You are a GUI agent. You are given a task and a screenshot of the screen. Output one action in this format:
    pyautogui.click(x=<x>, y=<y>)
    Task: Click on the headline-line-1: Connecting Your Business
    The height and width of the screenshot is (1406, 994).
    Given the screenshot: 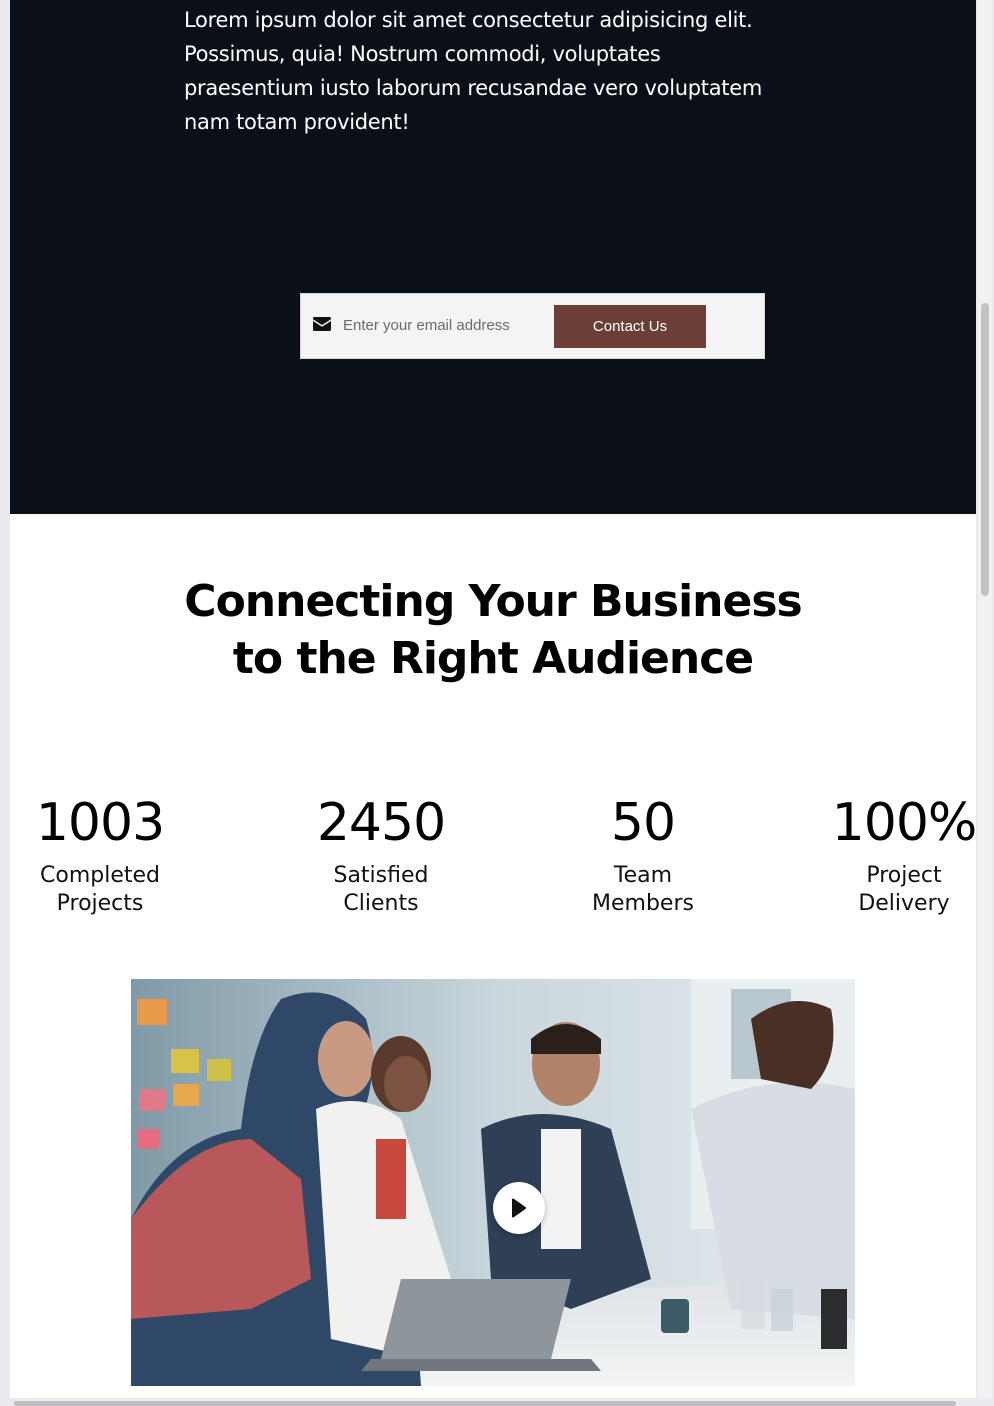 What is the action you would take?
    pyautogui.click(x=493, y=601)
    